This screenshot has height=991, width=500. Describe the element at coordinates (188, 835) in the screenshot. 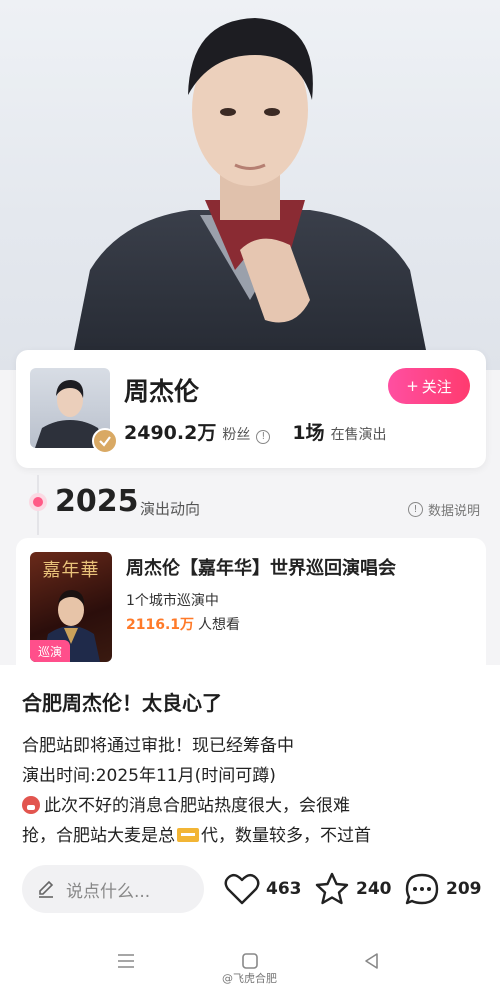

I see `ticket-emoji-icon` at that location.